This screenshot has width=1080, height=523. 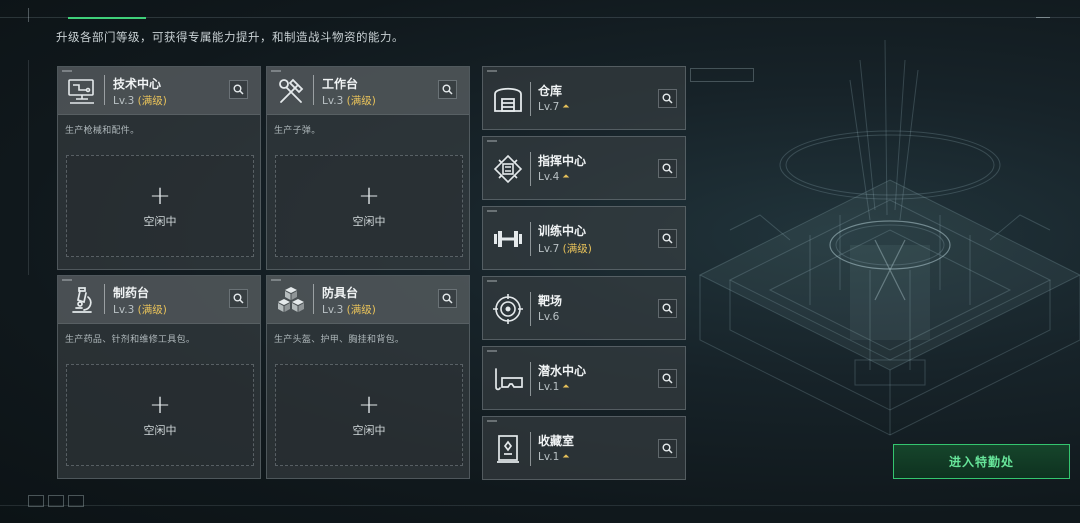 I want to click on module-description: 生产头盔、护甲、胸挂和背包。, so click(x=339, y=340).